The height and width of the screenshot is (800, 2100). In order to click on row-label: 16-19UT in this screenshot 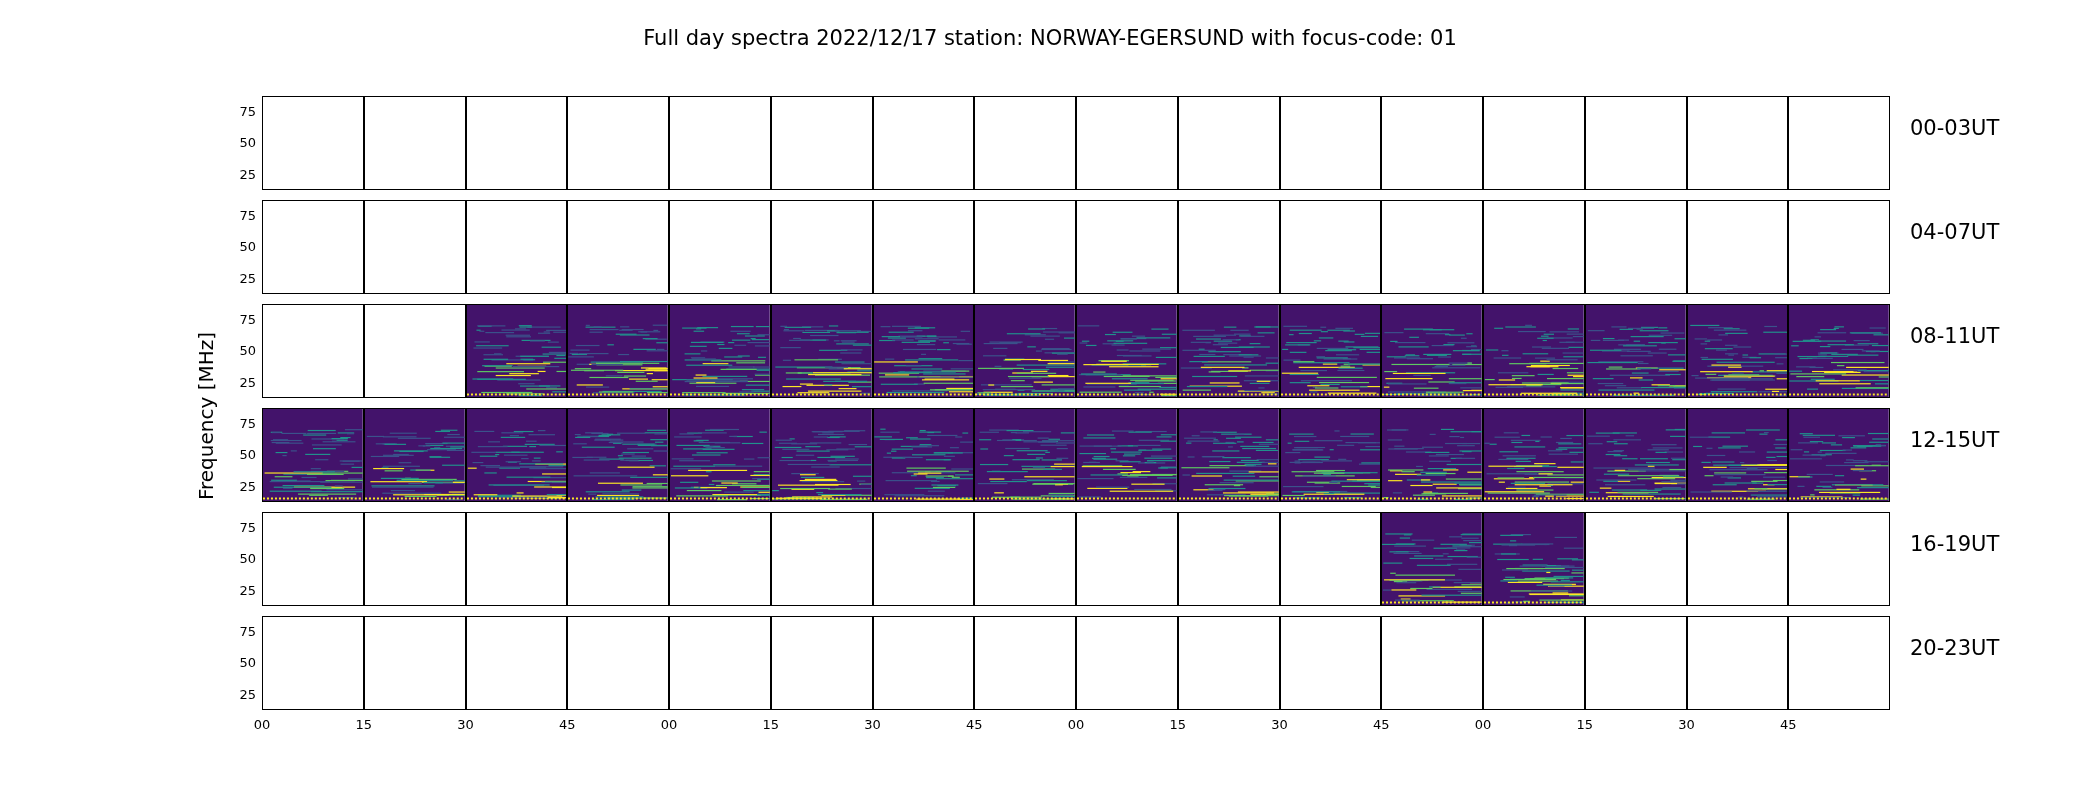, I will do `click(1955, 545)`.